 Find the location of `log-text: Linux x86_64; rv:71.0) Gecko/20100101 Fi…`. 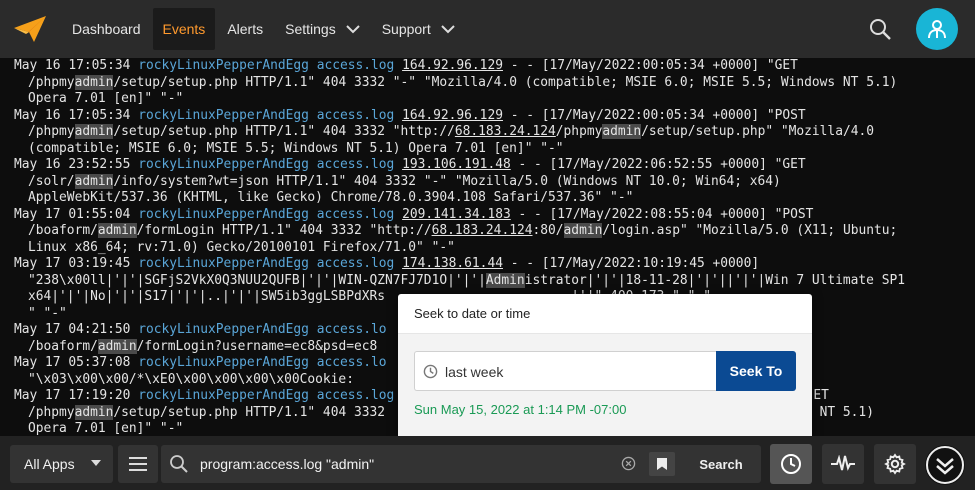

log-text: Linux x86_64; rv:71.0) Gecko/20100101 Fi… is located at coordinates (241, 247).